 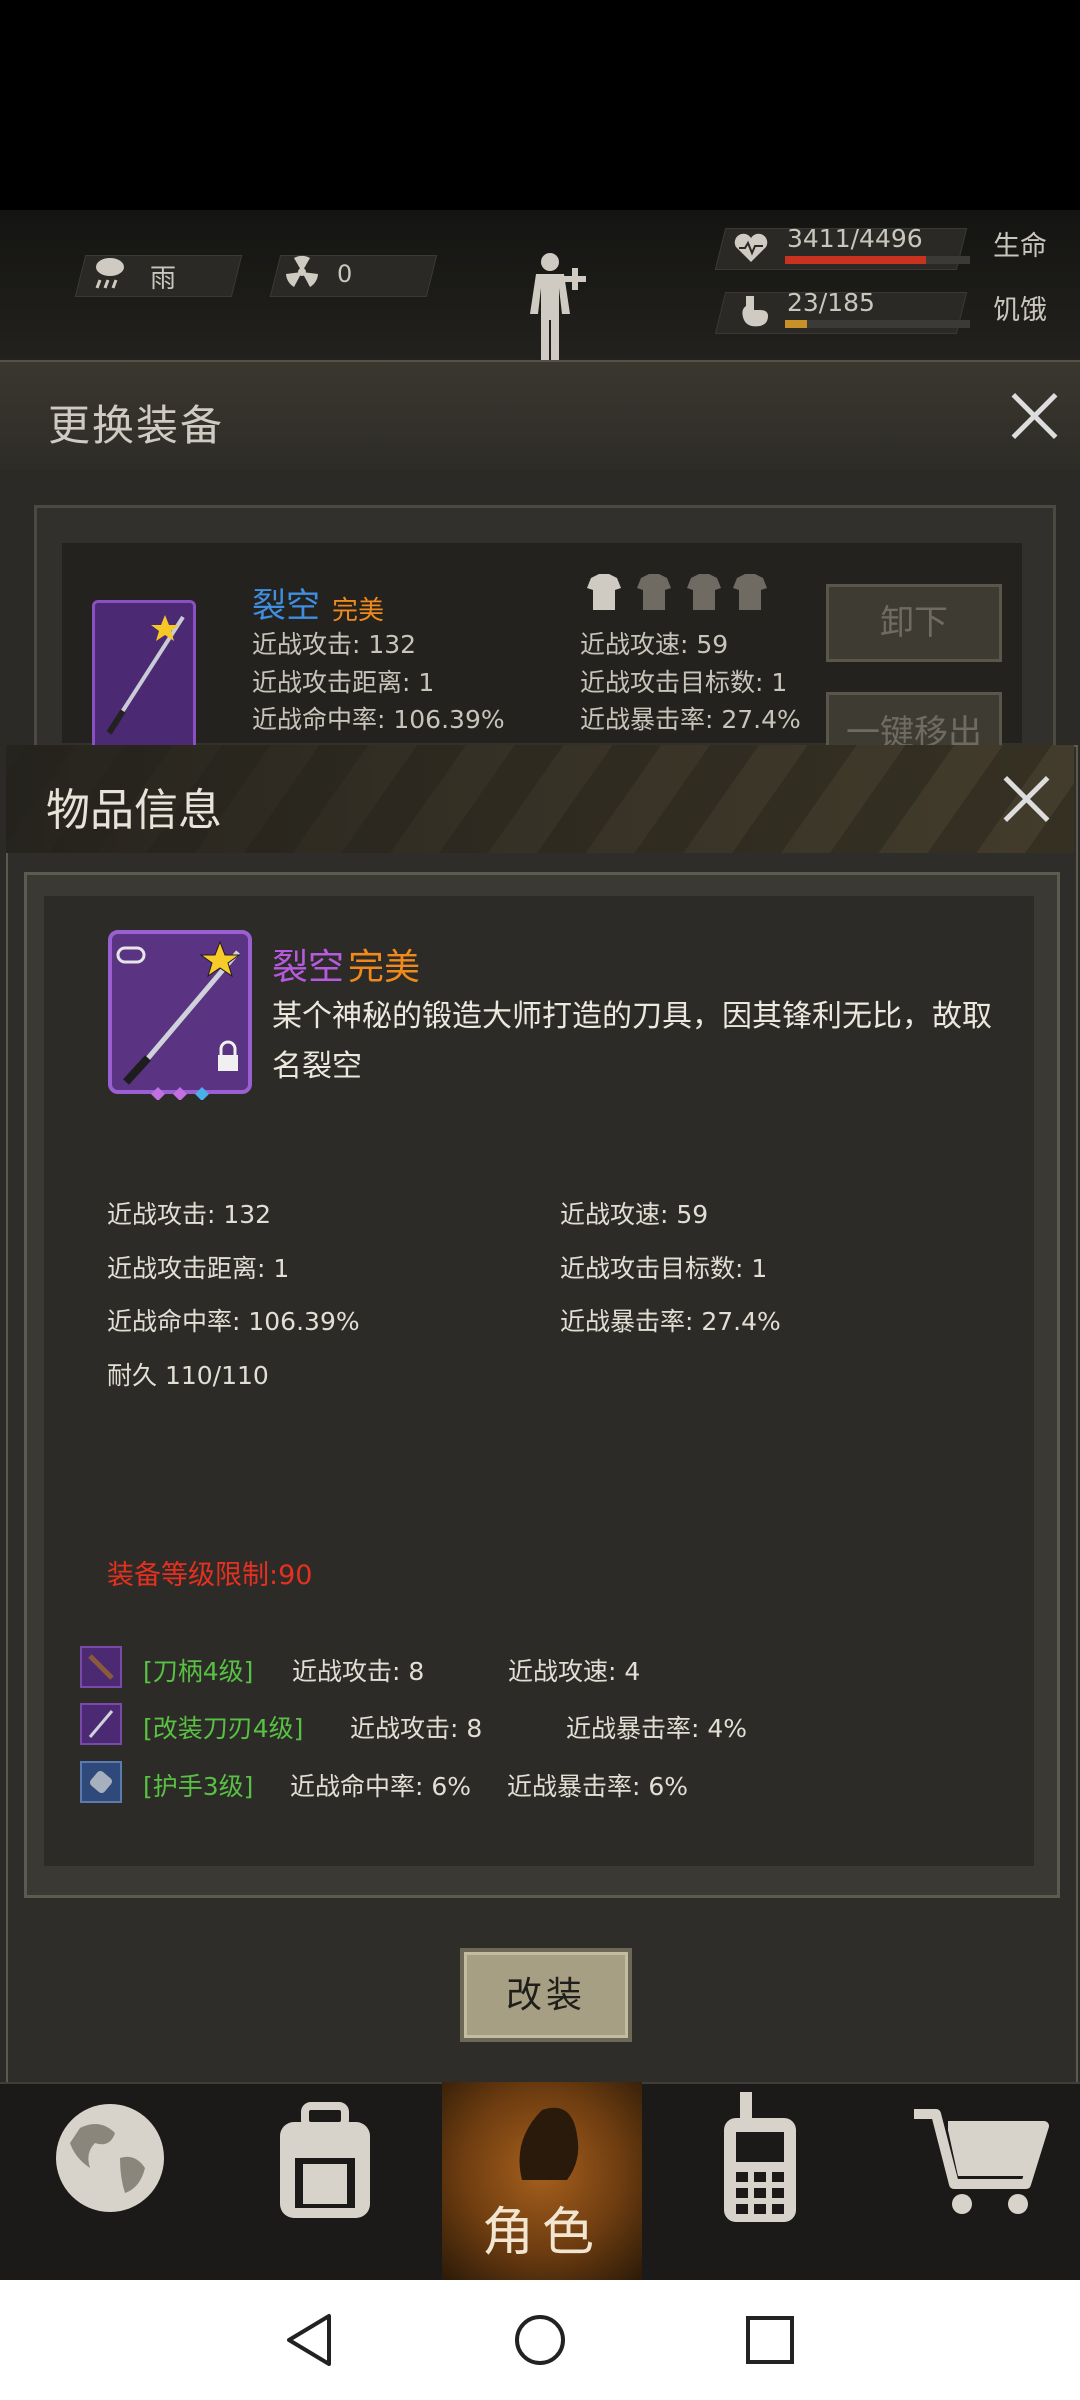 I want to click on nav-active-label: 角色, so click(x=541, y=2233).